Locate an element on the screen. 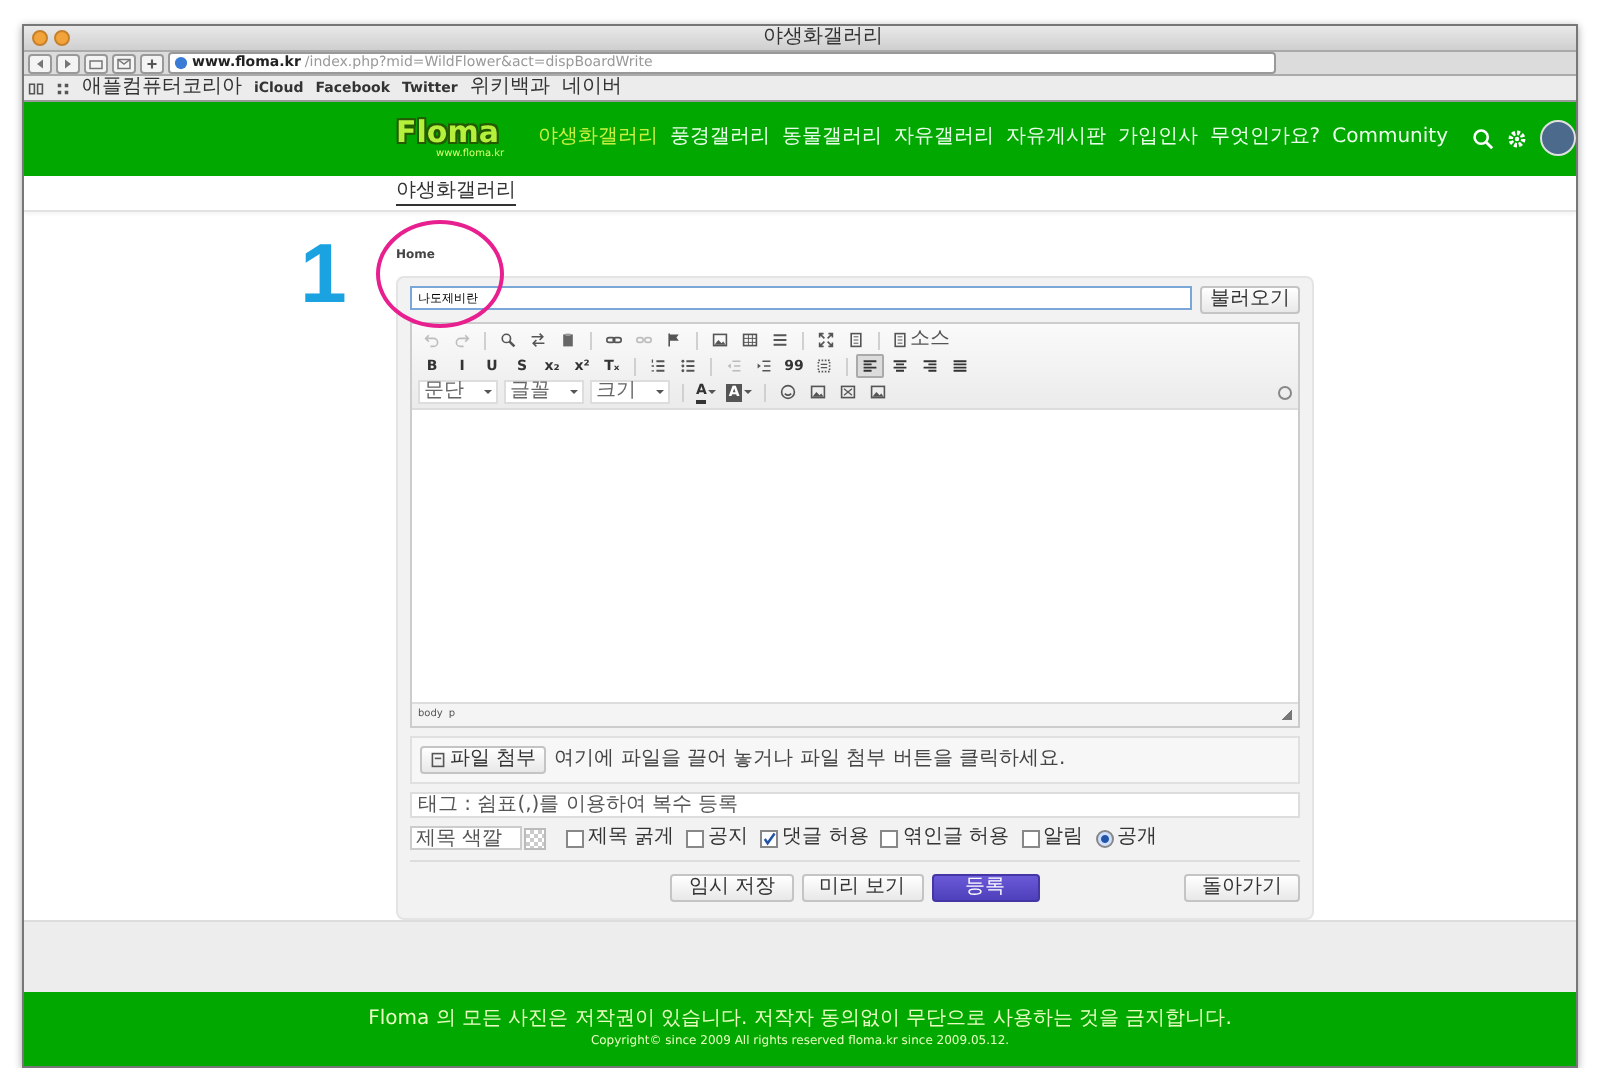  share-button is located at coordinates (96, 63).